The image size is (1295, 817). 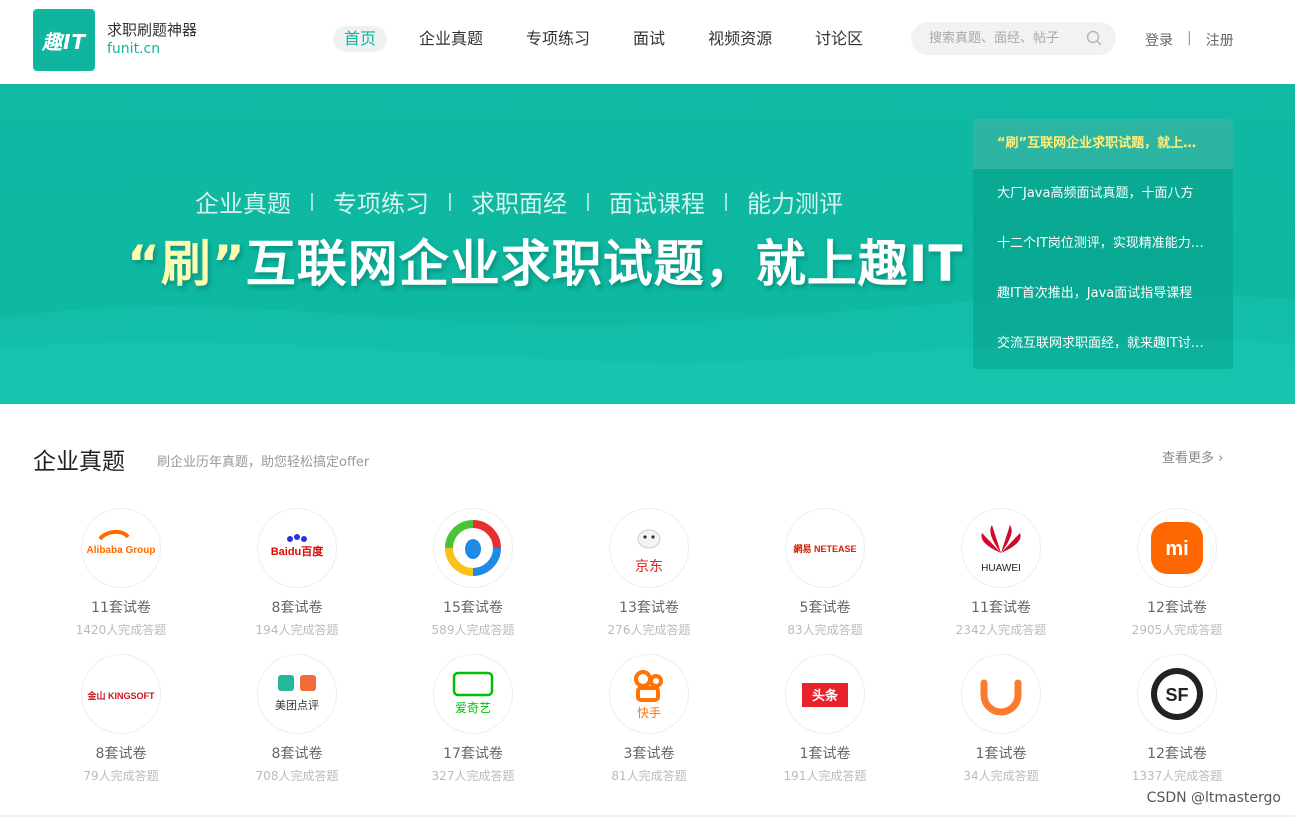 What do you see at coordinates (381, 204) in the screenshot?
I see `banner-category: 专项练习` at bounding box center [381, 204].